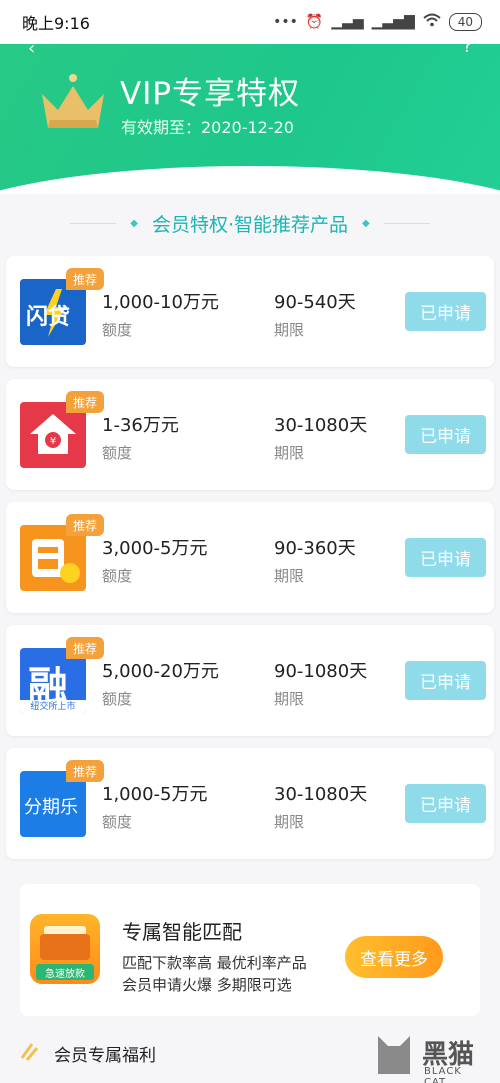  I want to click on back-arrow-icon: ‹, so click(31, 51).